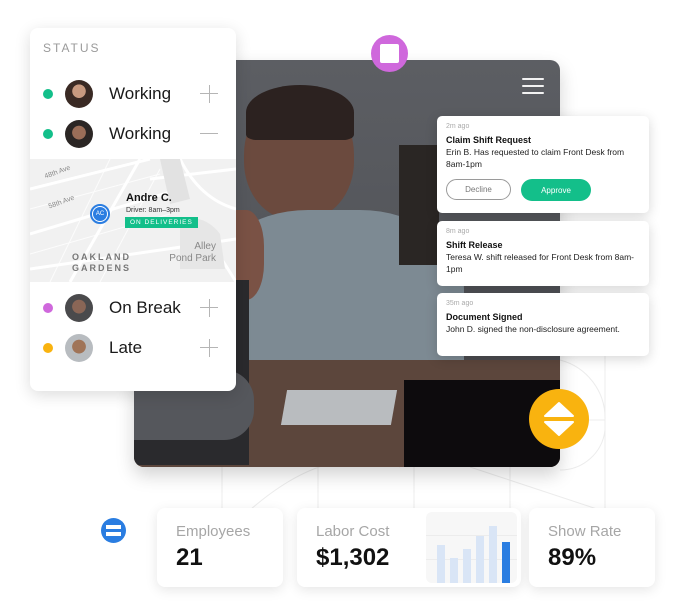 The width and height of the screenshot is (673, 605). I want to click on minus-icon, so click(209, 134).